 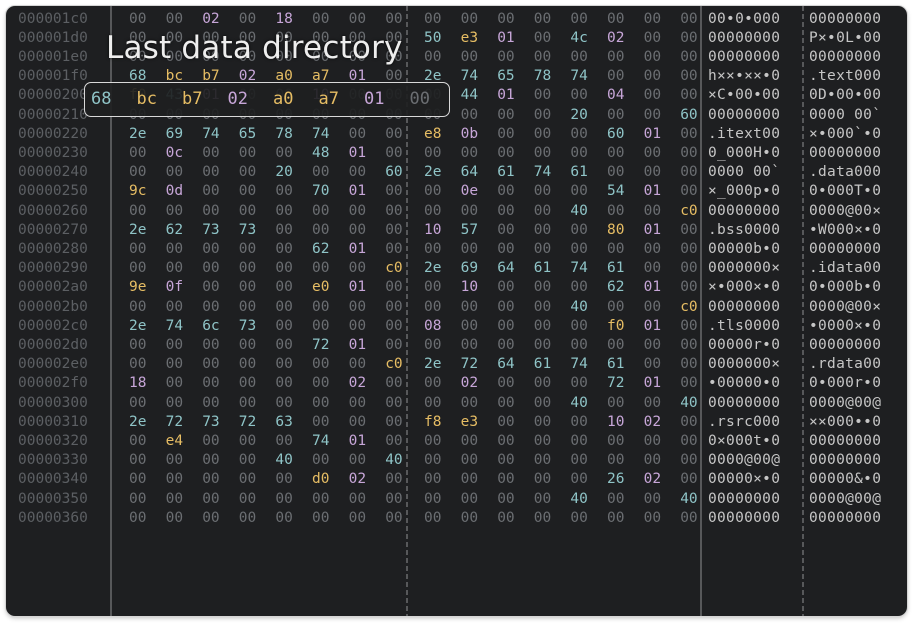 What do you see at coordinates (435, 422) in the screenshot?
I see `hex-byte: f8` at bounding box center [435, 422].